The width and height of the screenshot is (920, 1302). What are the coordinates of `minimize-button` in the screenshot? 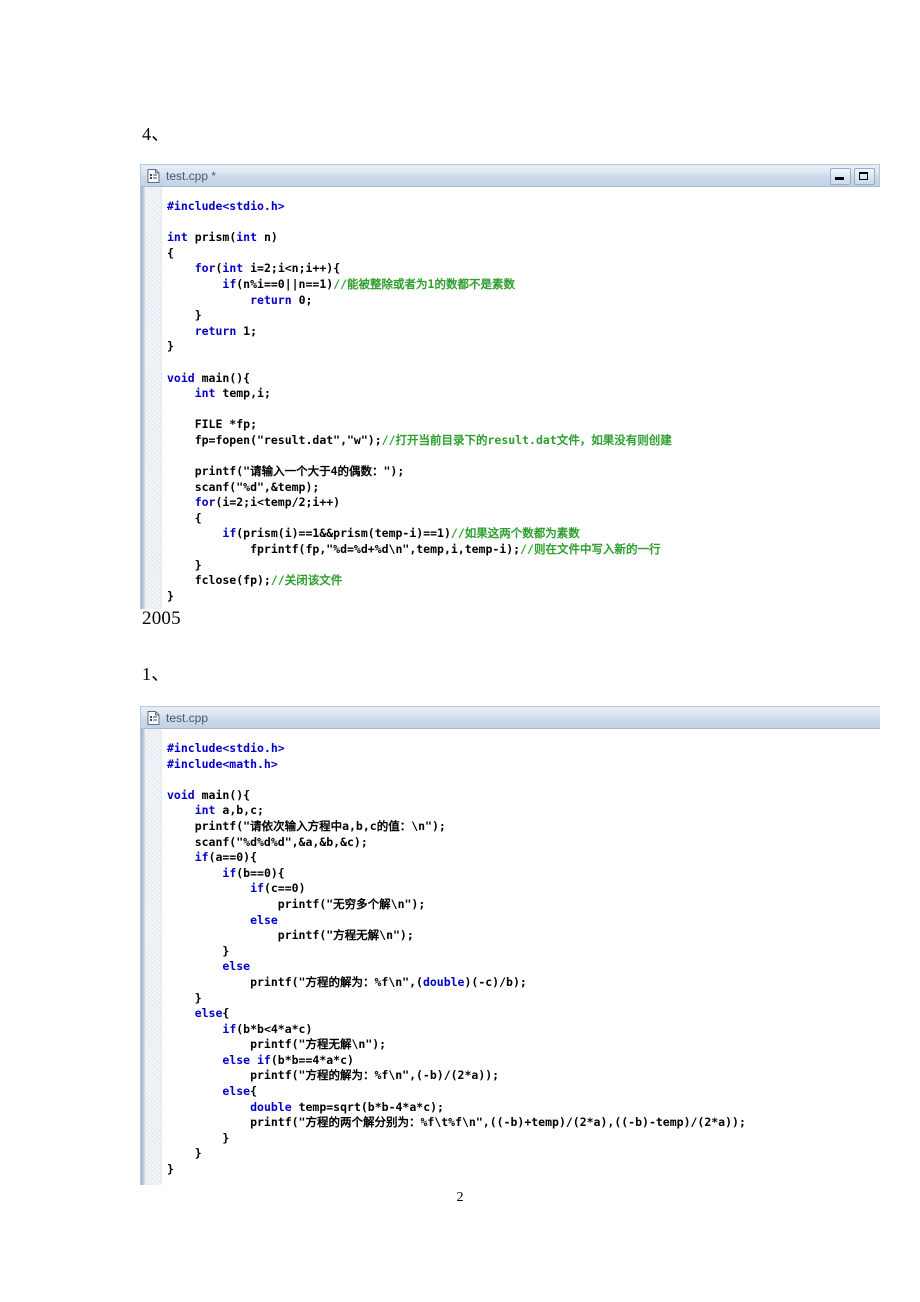 It's located at (840, 176).